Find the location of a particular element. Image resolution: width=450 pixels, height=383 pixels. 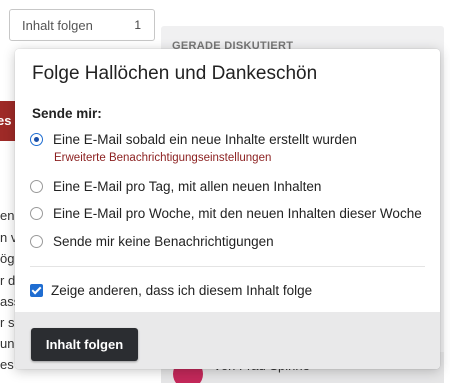

background-red-tab: es is located at coordinates (7, 121).